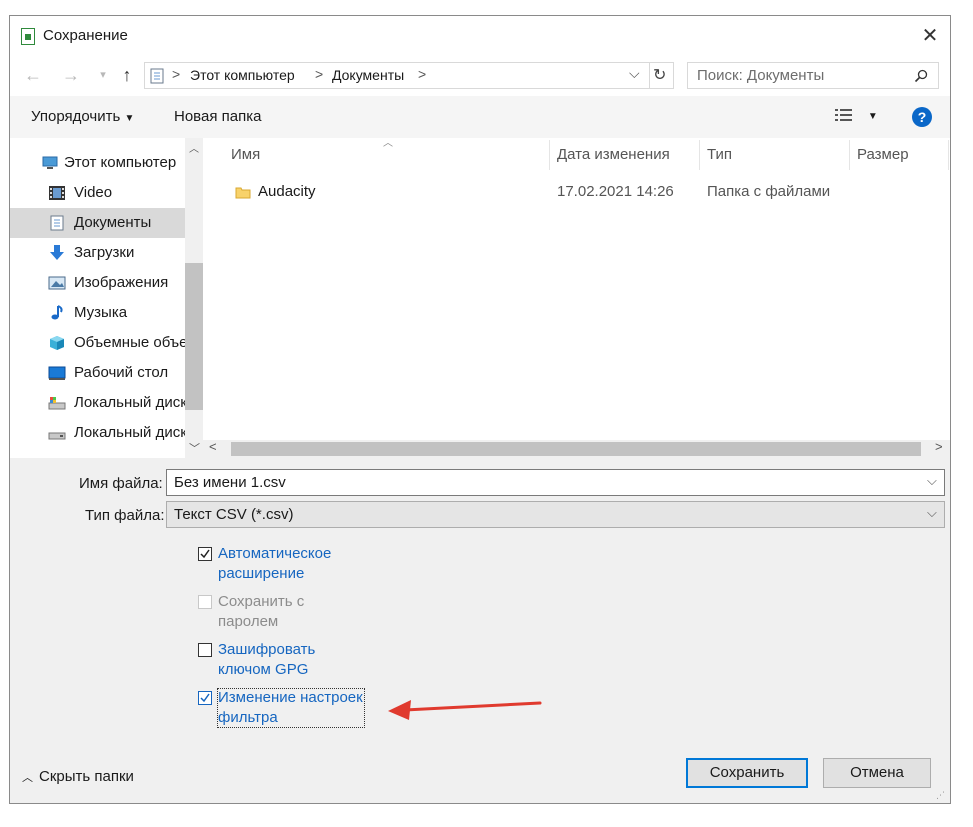  I want to click on downloads-icon, so click(57, 252).